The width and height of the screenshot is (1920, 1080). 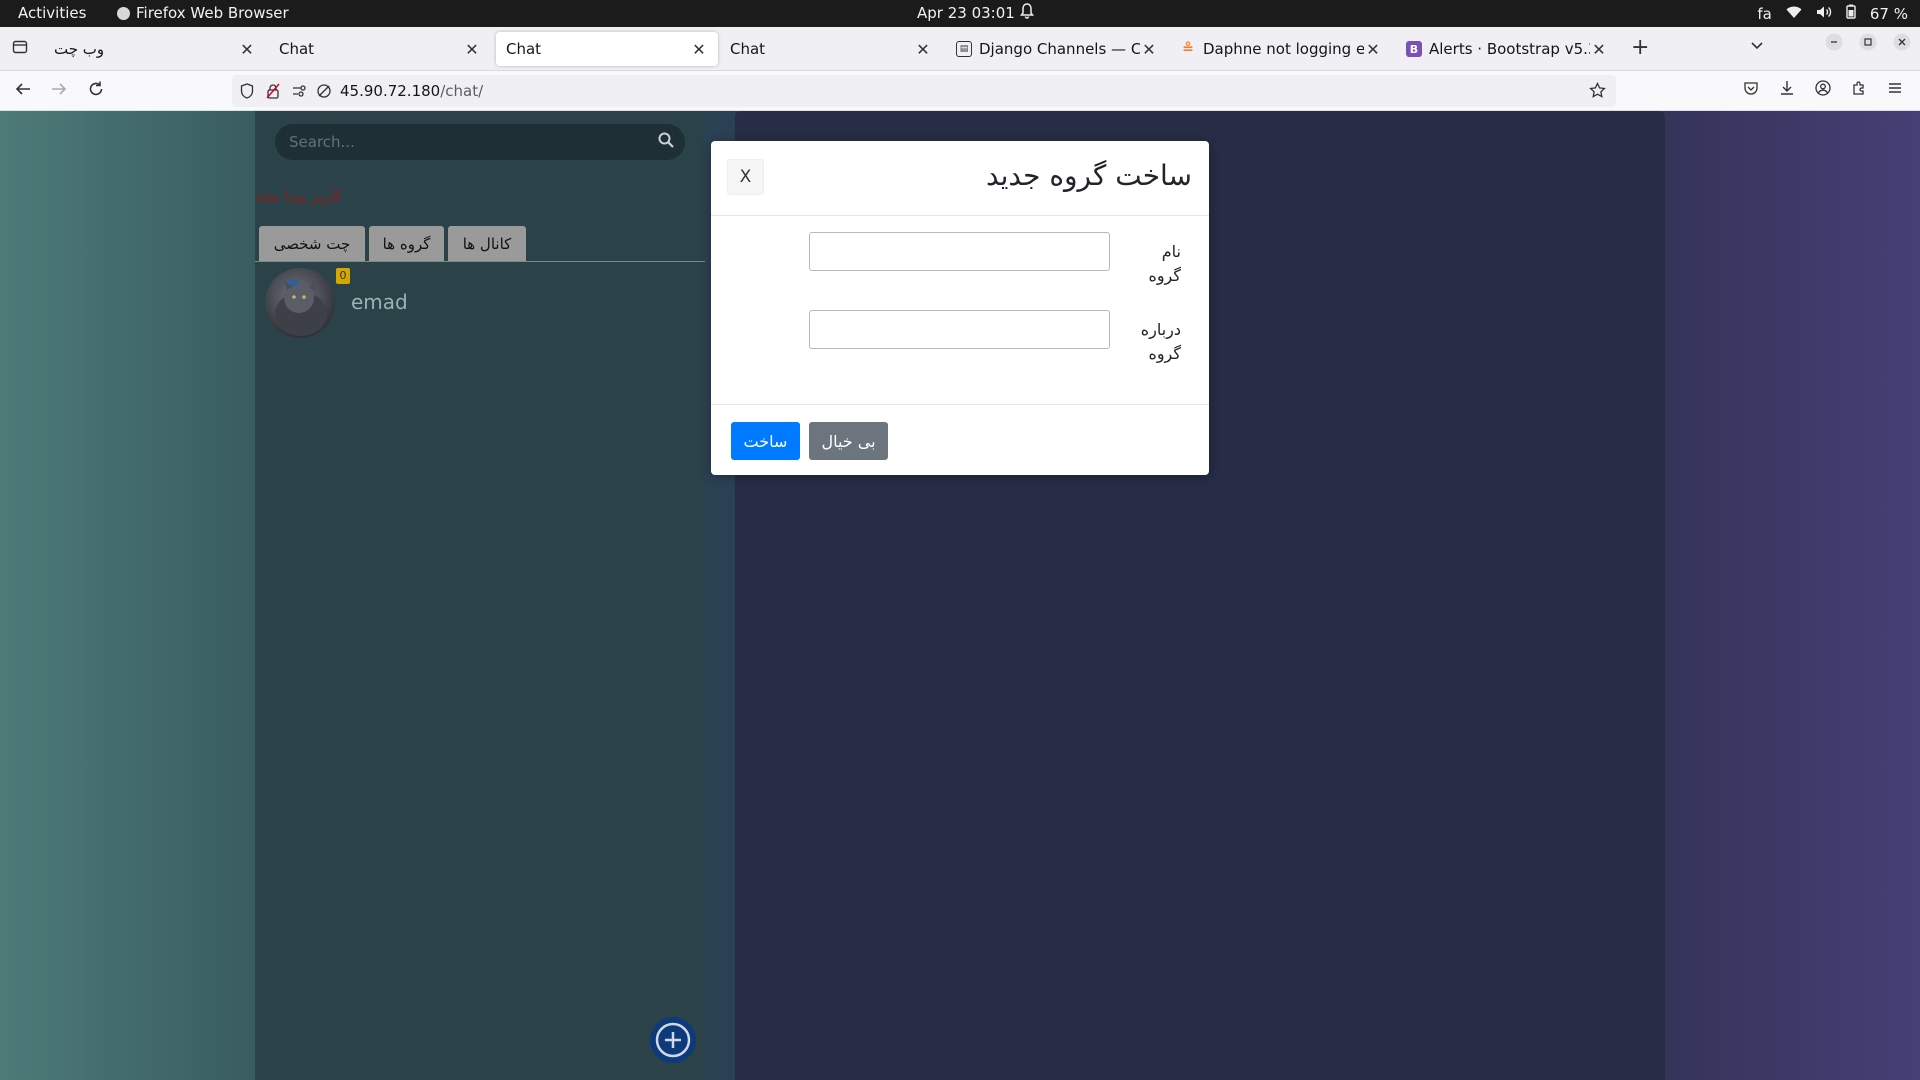 What do you see at coordinates (1851, 13) in the screenshot?
I see `battery-icon` at bounding box center [1851, 13].